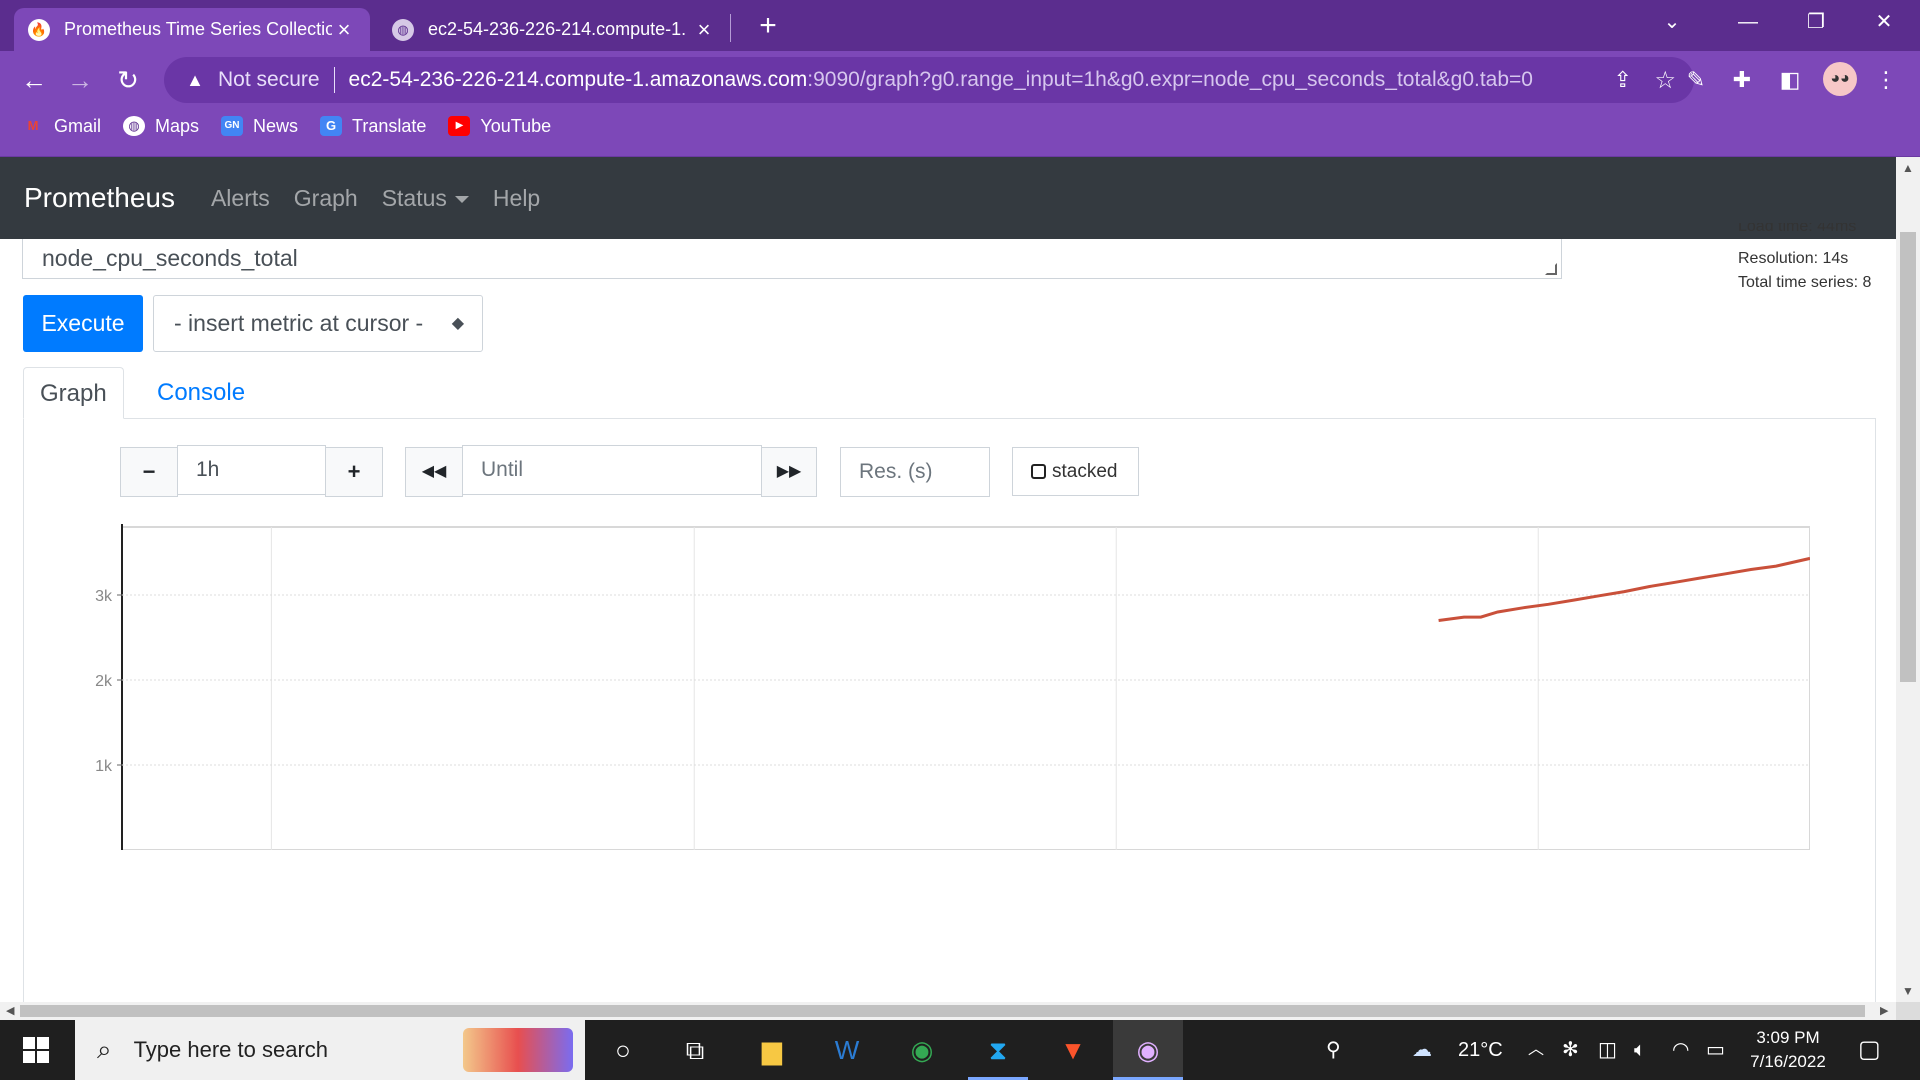  I want to click on gmail-icon: M, so click(33, 125).